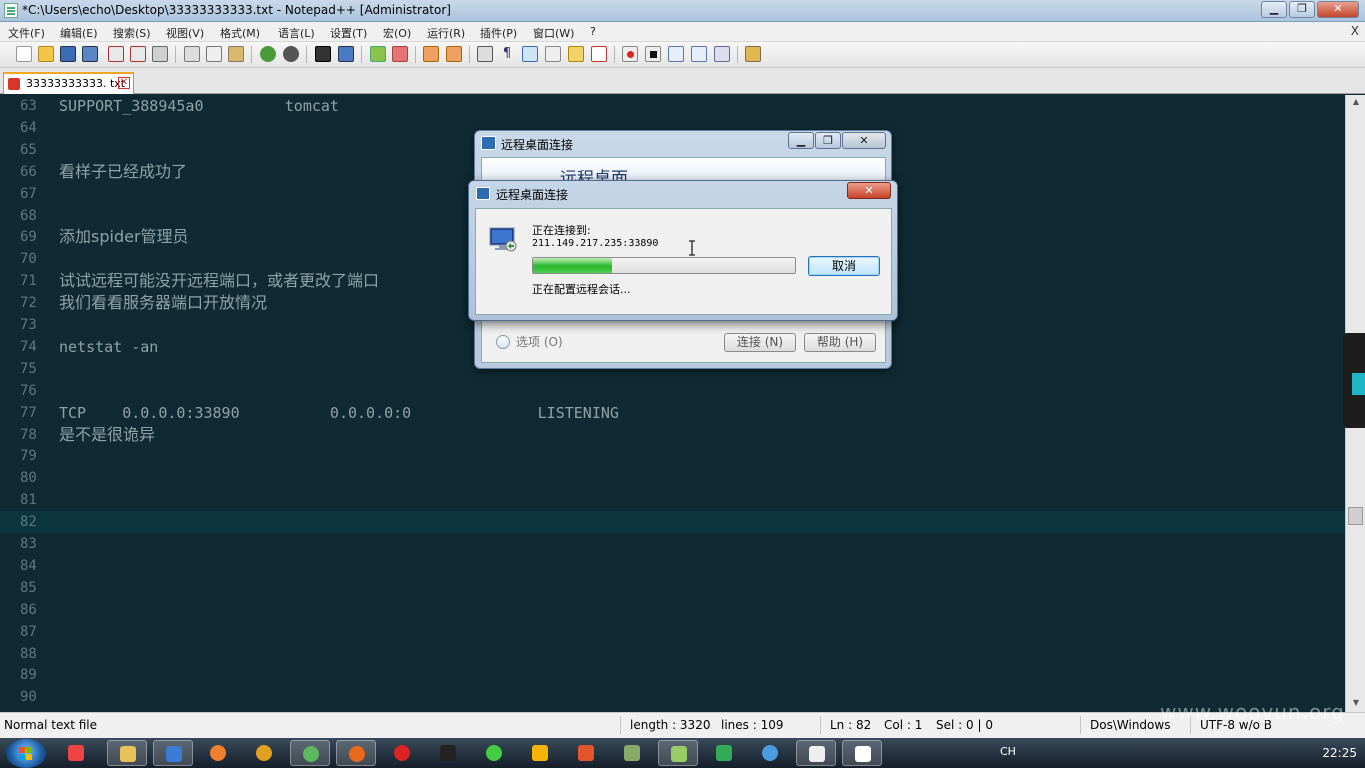 The width and height of the screenshot is (1365, 768). Describe the element at coordinates (498, 33) in the screenshot. I see `menu-plugins: 插件(P)` at that location.